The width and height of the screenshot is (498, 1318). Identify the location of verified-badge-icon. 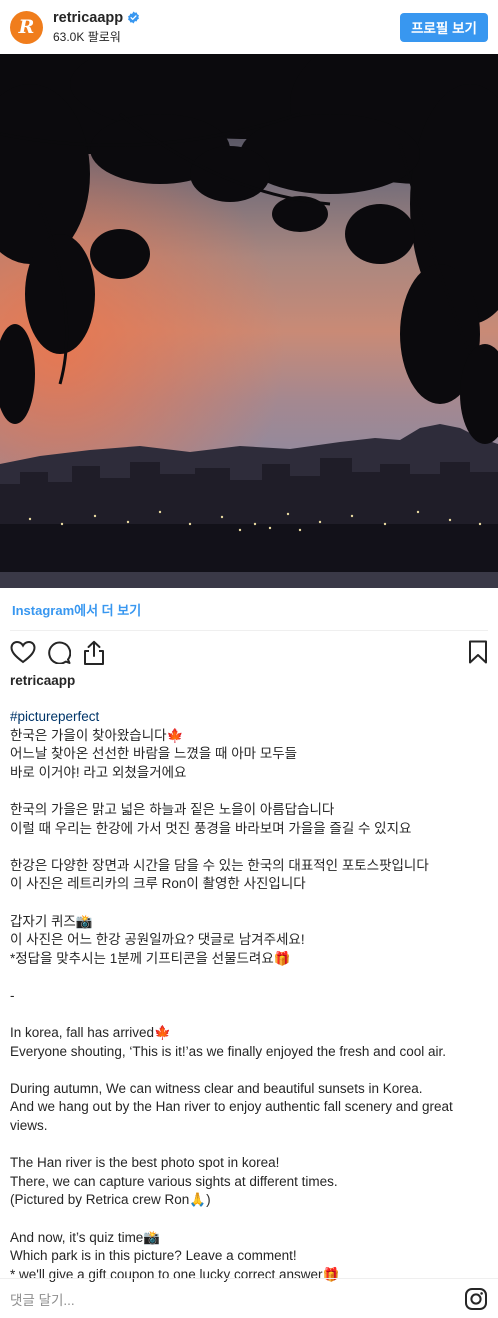
(134, 17).